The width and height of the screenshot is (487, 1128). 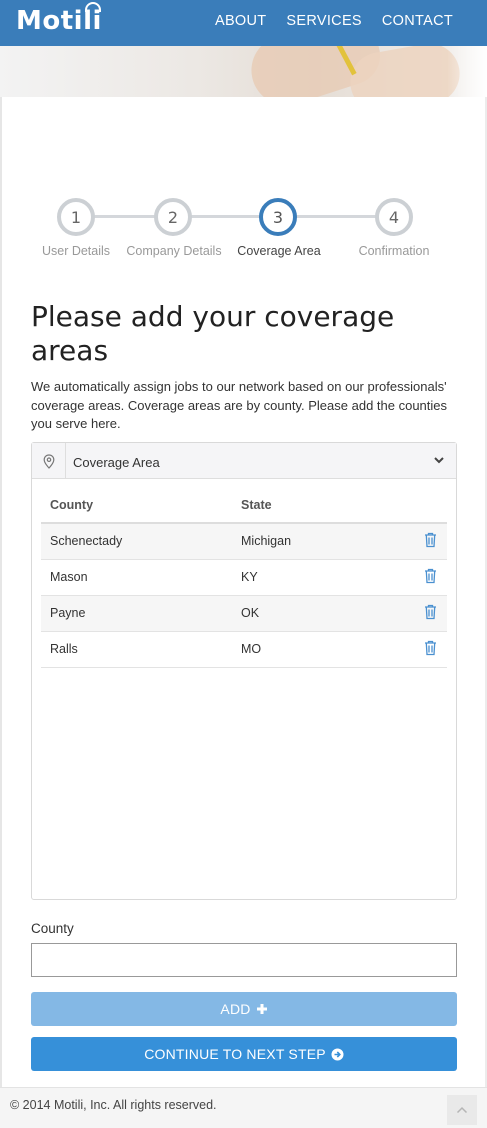 What do you see at coordinates (136, 506) in the screenshot?
I see `county-column-header: County` at bounding box center [136, 506].